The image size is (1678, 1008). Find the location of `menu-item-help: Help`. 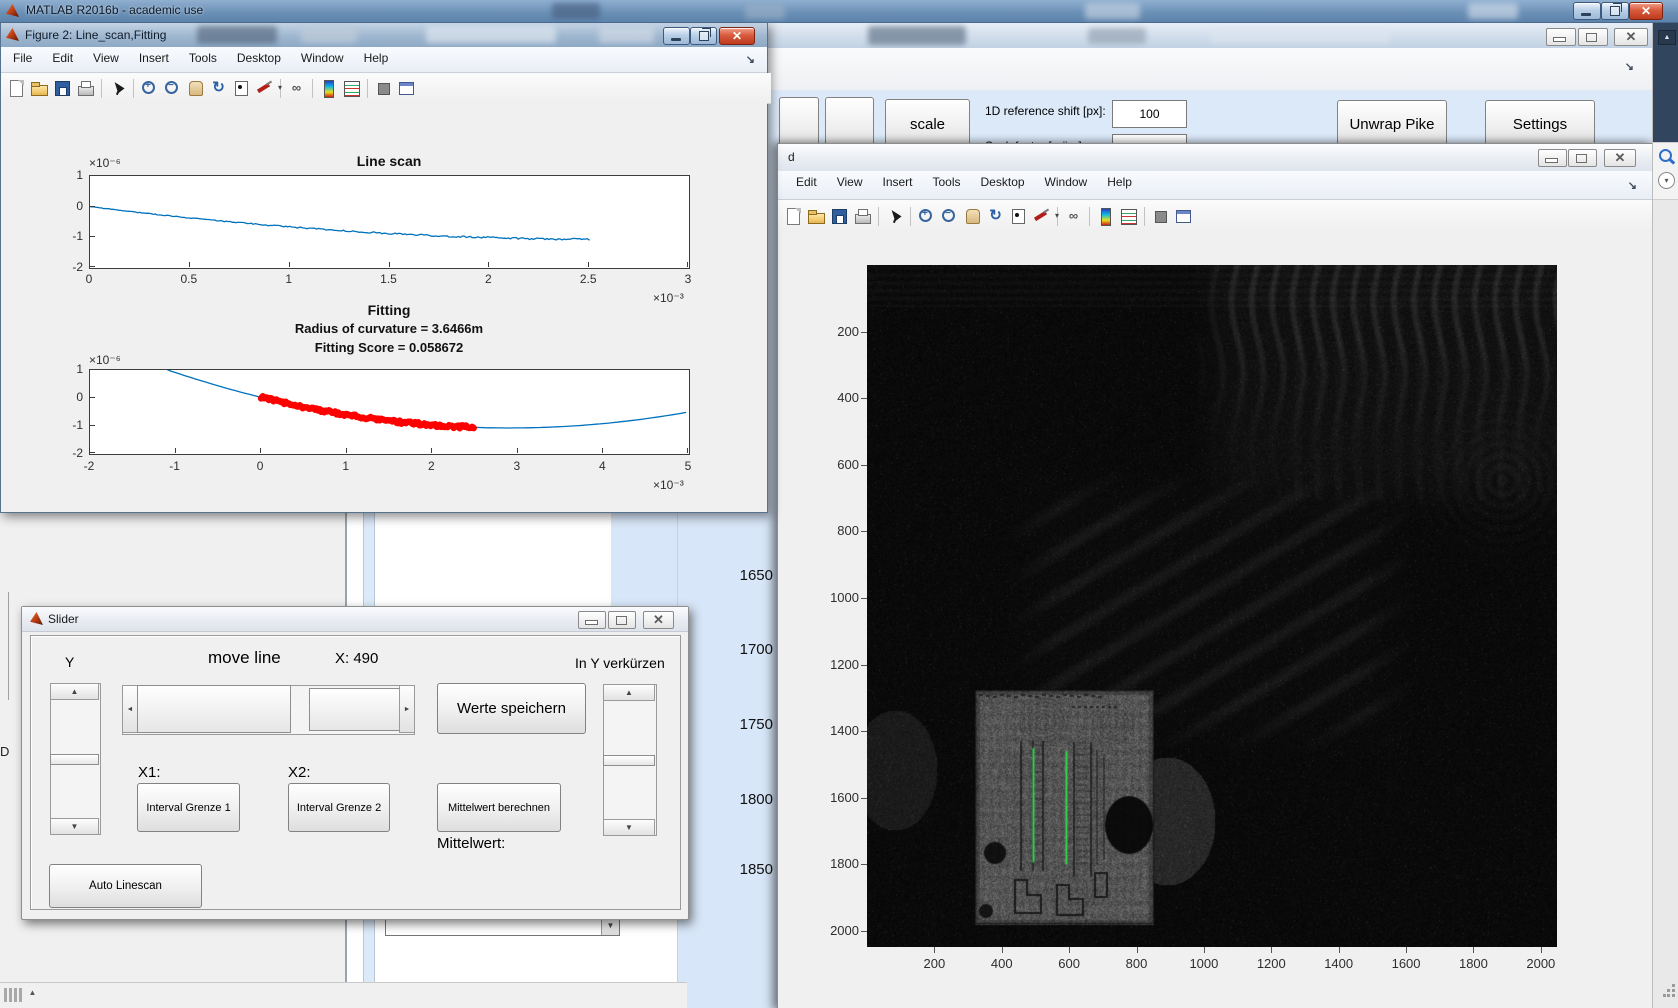

menu-item-help: Help is located at coordinates (1119, 181).